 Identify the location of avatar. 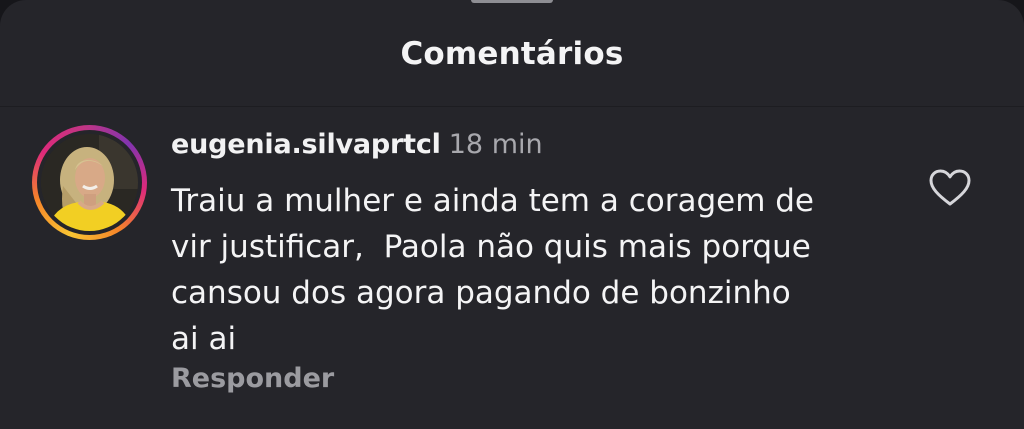
(89, 182).